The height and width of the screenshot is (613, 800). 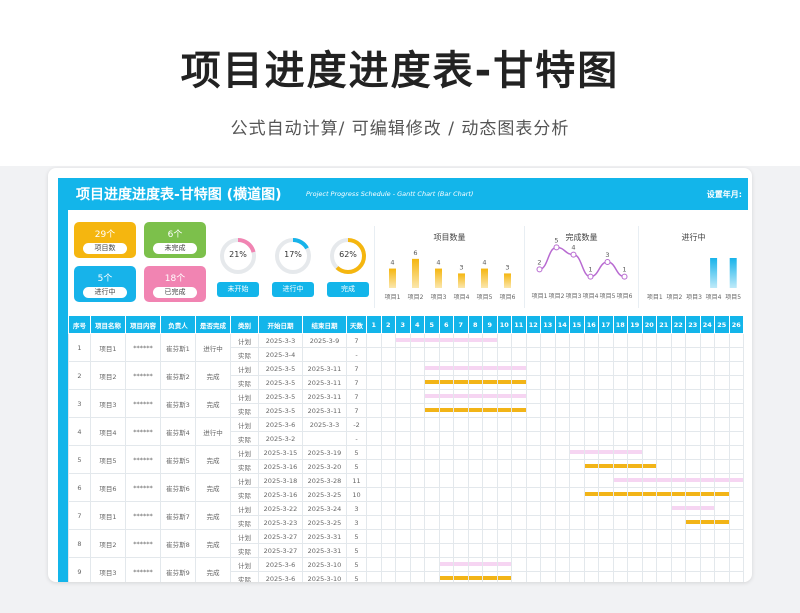 What do you see at coordinates (143, 543) in the screenshot?
I see `project-content: ******` at bounding box center [143, 543].